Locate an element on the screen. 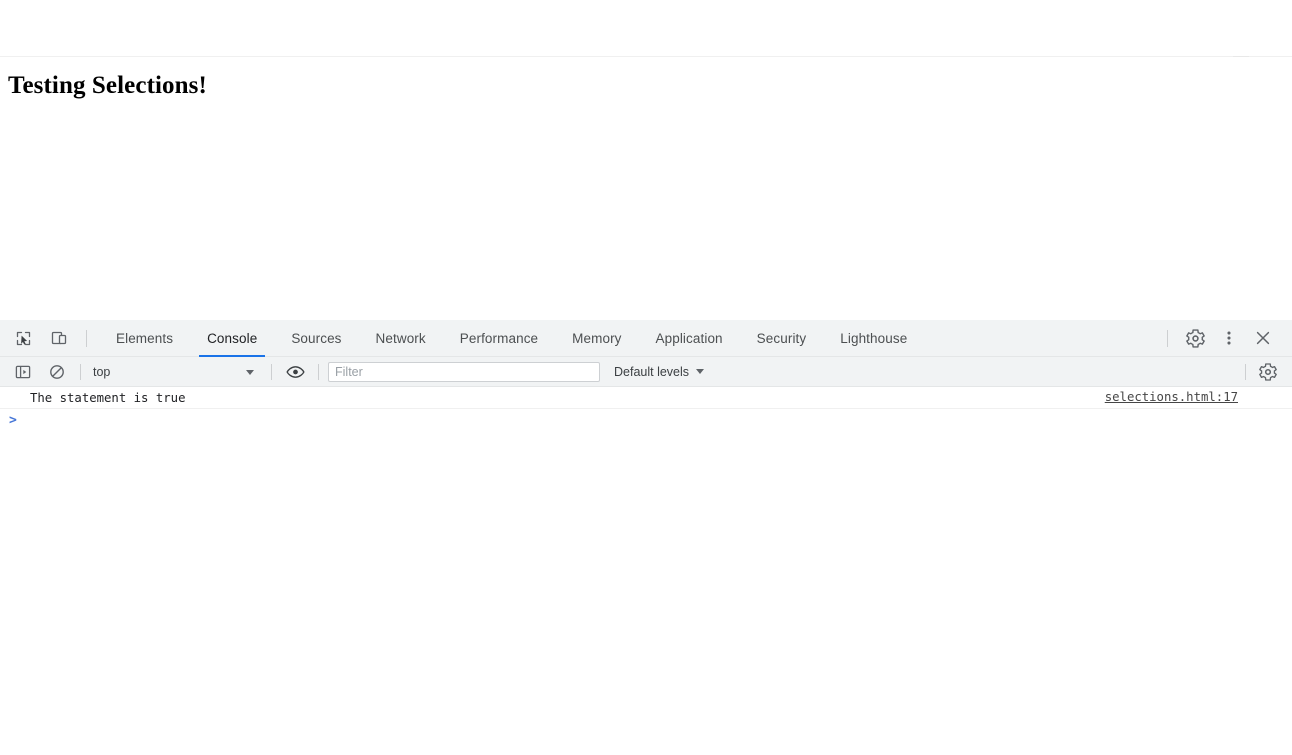  clear-console-icon is located at coordinates (57, 372).